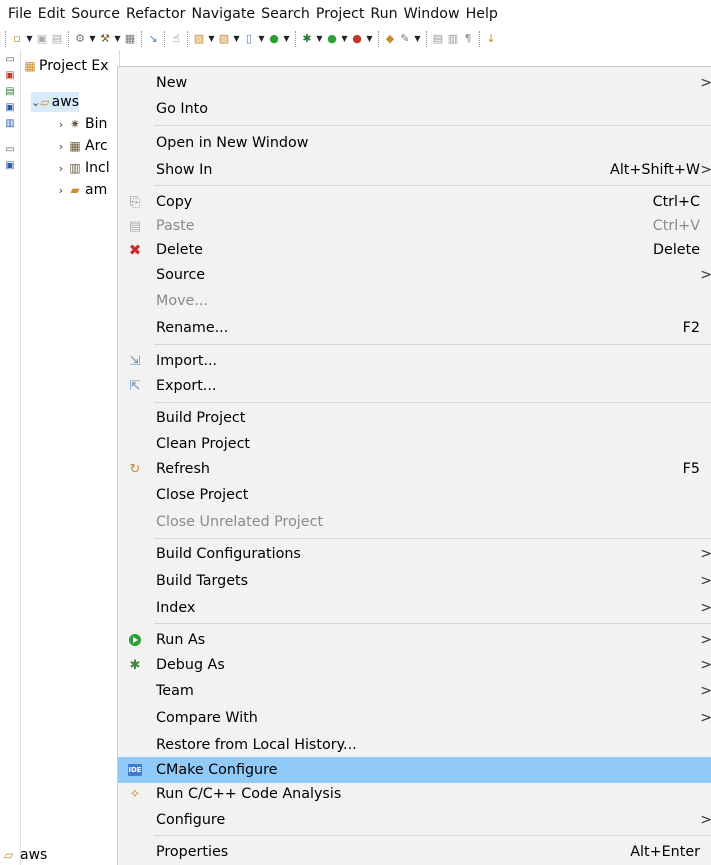 The image size is (711, 865). What do you see at coordinates (414, 444) in the screenshot?
I see `menu-item-clean-project: Clean Project` at bounding box center [414, 444].